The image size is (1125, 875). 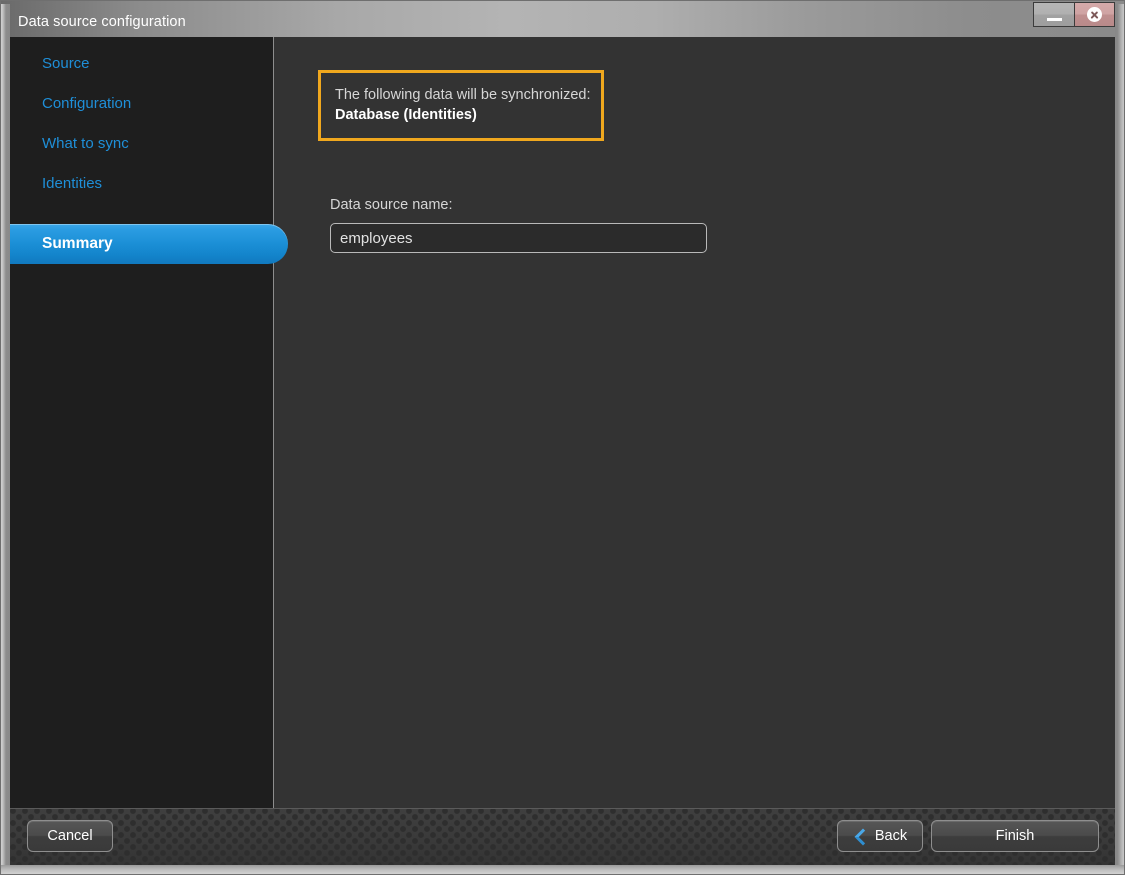 I want to click on minimize-button, so click(x=1053, y=14).